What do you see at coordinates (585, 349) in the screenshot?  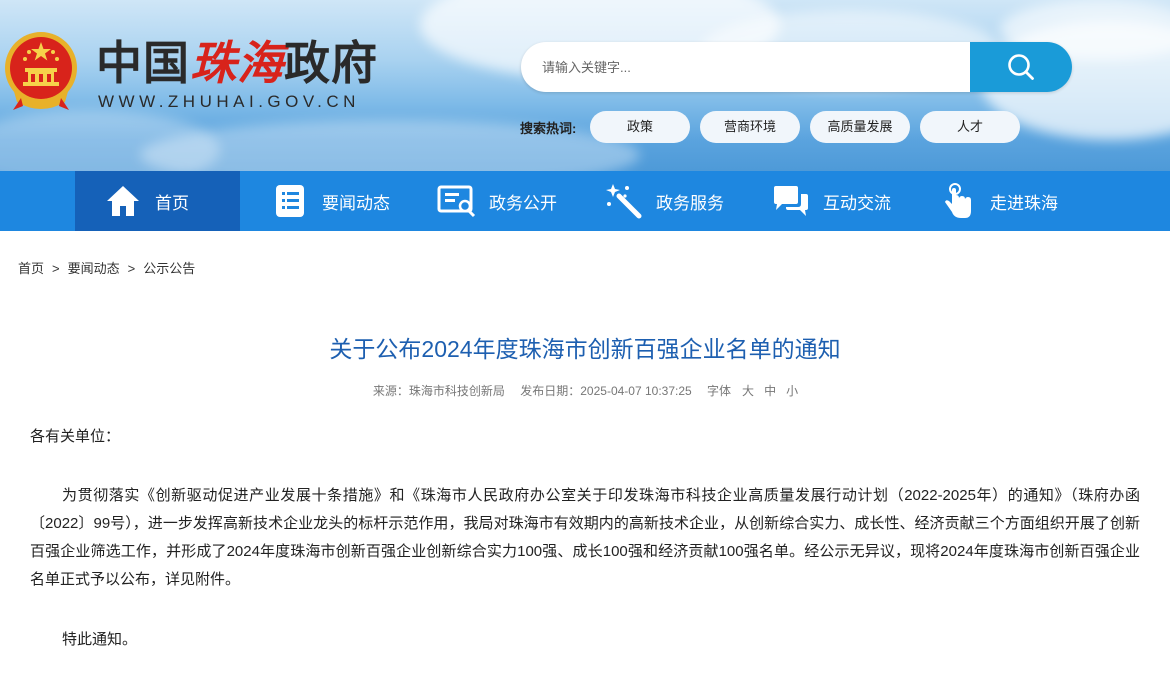 I see `article-title: 关于公布2024年度珠海市创新百强企业名单的通知` at bounding box center [585, 349].